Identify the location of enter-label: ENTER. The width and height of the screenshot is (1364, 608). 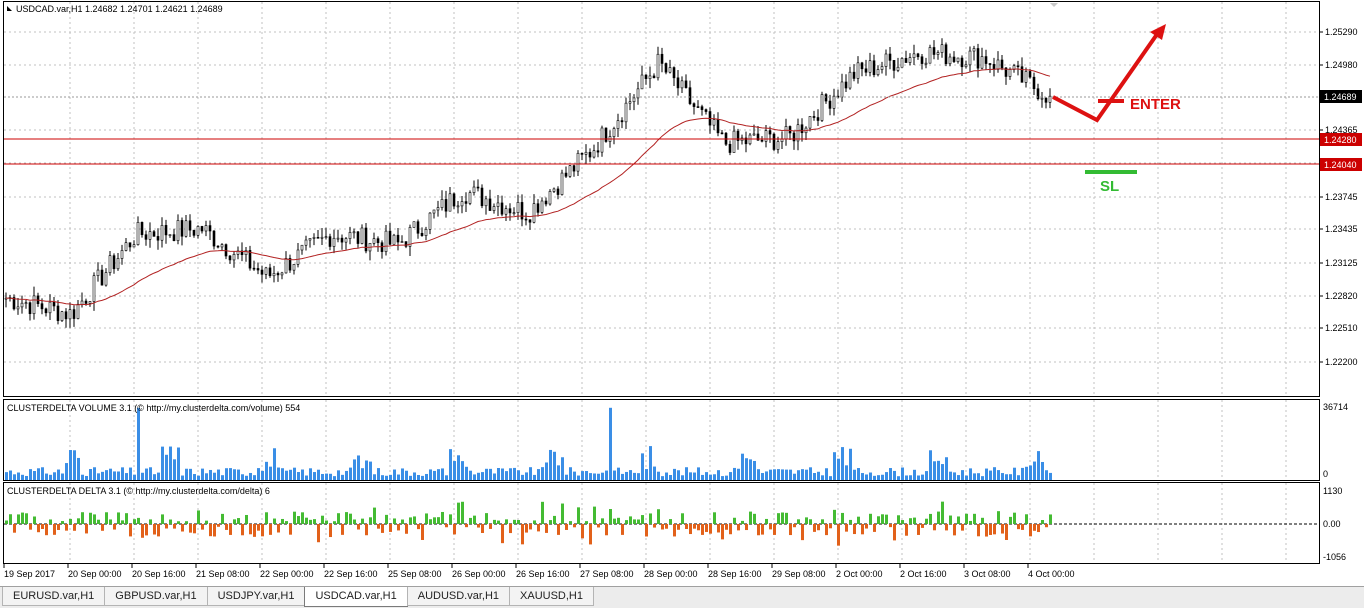
(1155, 104).